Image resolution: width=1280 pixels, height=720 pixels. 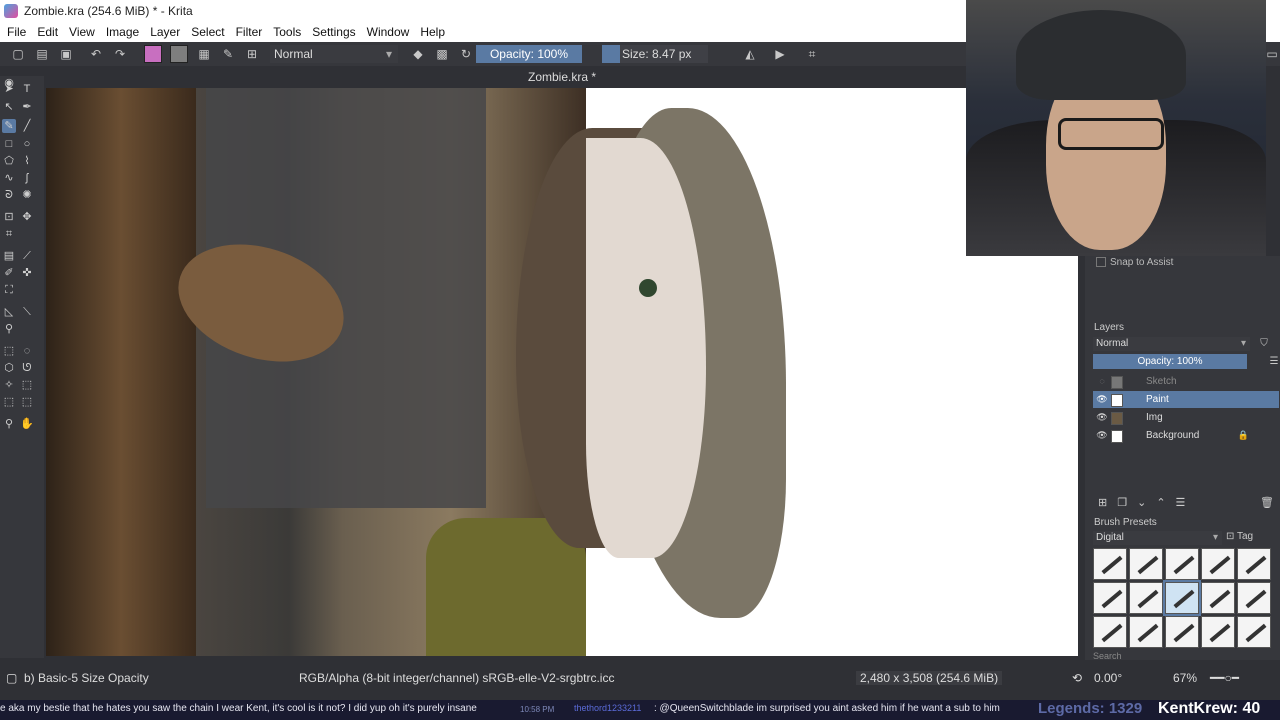 I want to click on brush-grid-icon: ⊞, so click(x=252, y=54).